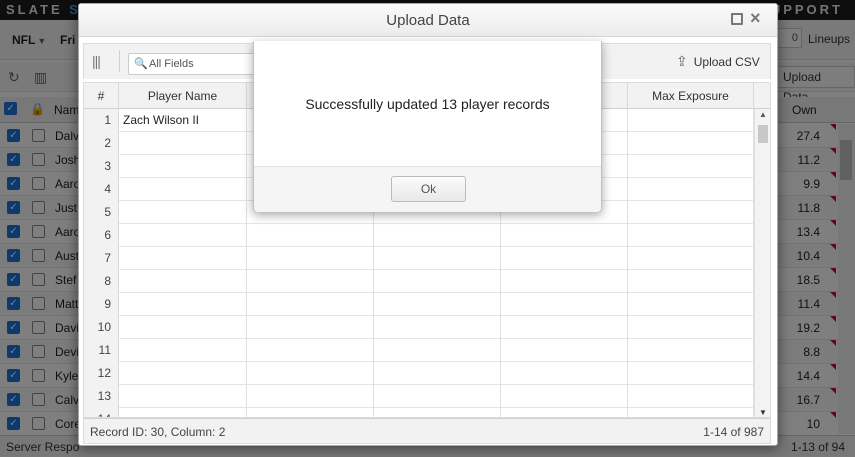 The height and width of the screenshot is (457, 855). Describe the element at coordinates (101, 373) in the screenshot. I see `row-number: 12` at that location.